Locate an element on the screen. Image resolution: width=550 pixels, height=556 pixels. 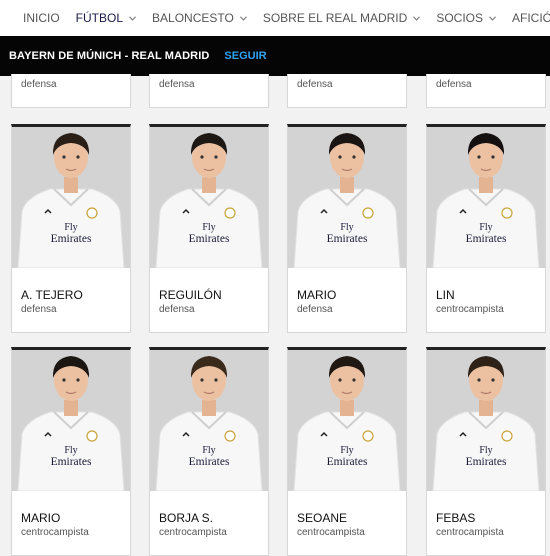
follow-button: SEGUIR is located at coordinates (245, 56).